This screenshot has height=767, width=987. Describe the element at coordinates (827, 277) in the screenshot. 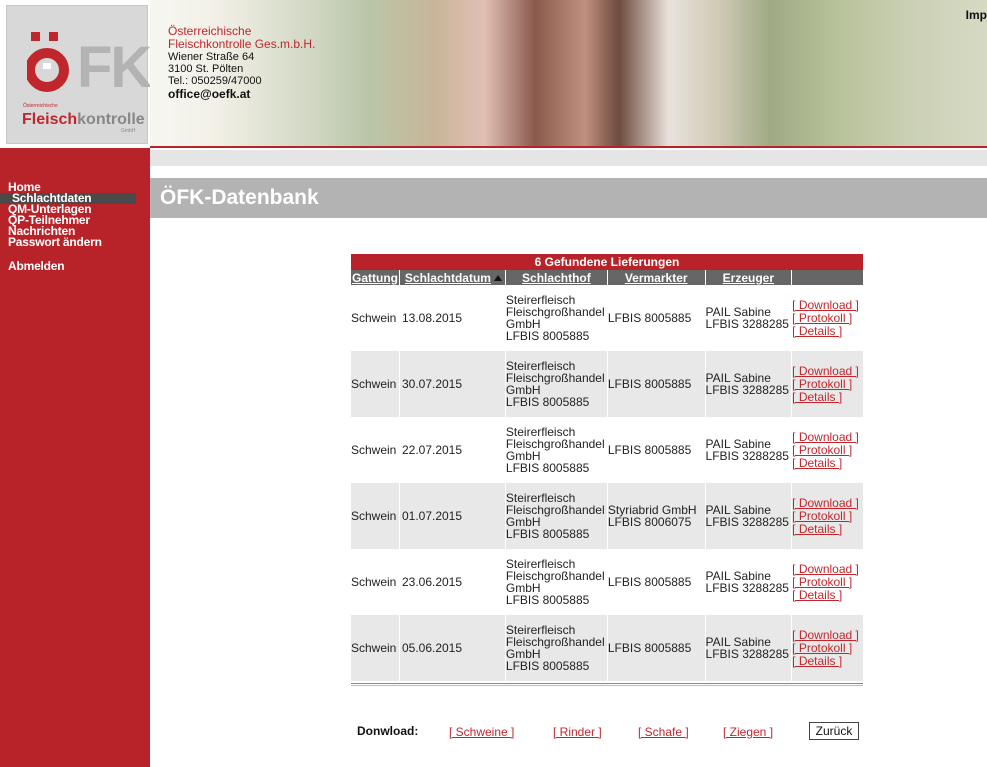

I see `column-header-actions` at that location.